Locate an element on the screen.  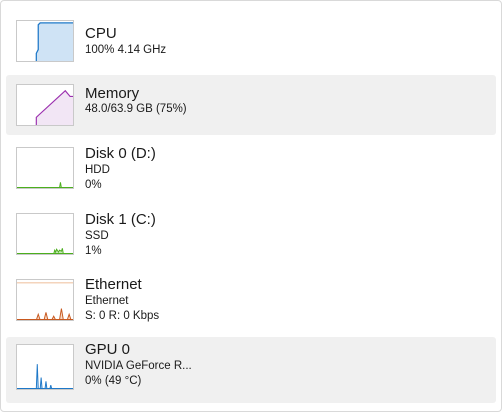
perf-item-title: Disk 0 (D:) is located at coordinates (120, 153).